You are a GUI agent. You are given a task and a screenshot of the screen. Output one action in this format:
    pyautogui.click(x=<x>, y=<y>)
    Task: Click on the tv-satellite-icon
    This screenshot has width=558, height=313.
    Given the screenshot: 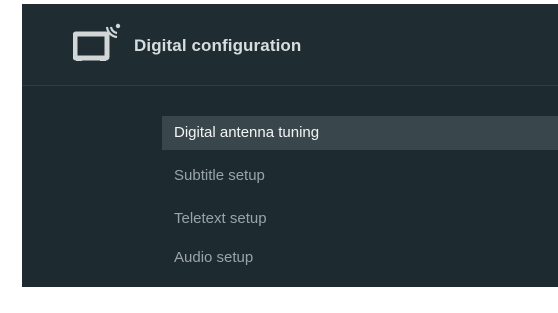 What is the action you would take?
    pyautogui.click(x=97, y=42)
    